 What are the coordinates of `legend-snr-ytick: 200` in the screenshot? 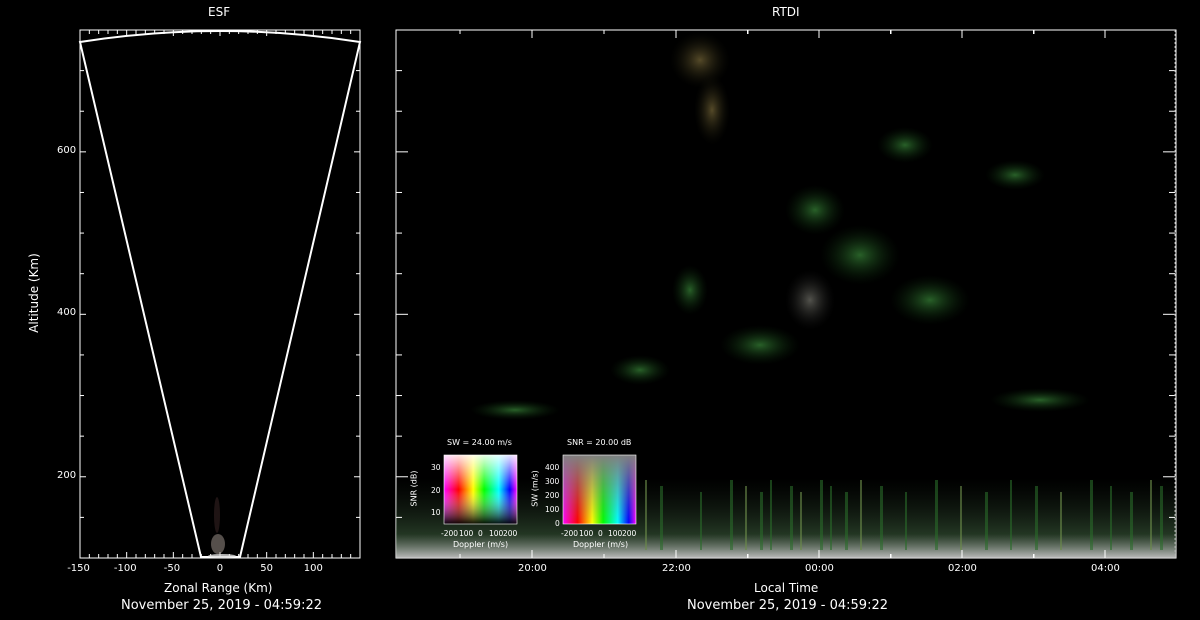 It's located at (552, 495).